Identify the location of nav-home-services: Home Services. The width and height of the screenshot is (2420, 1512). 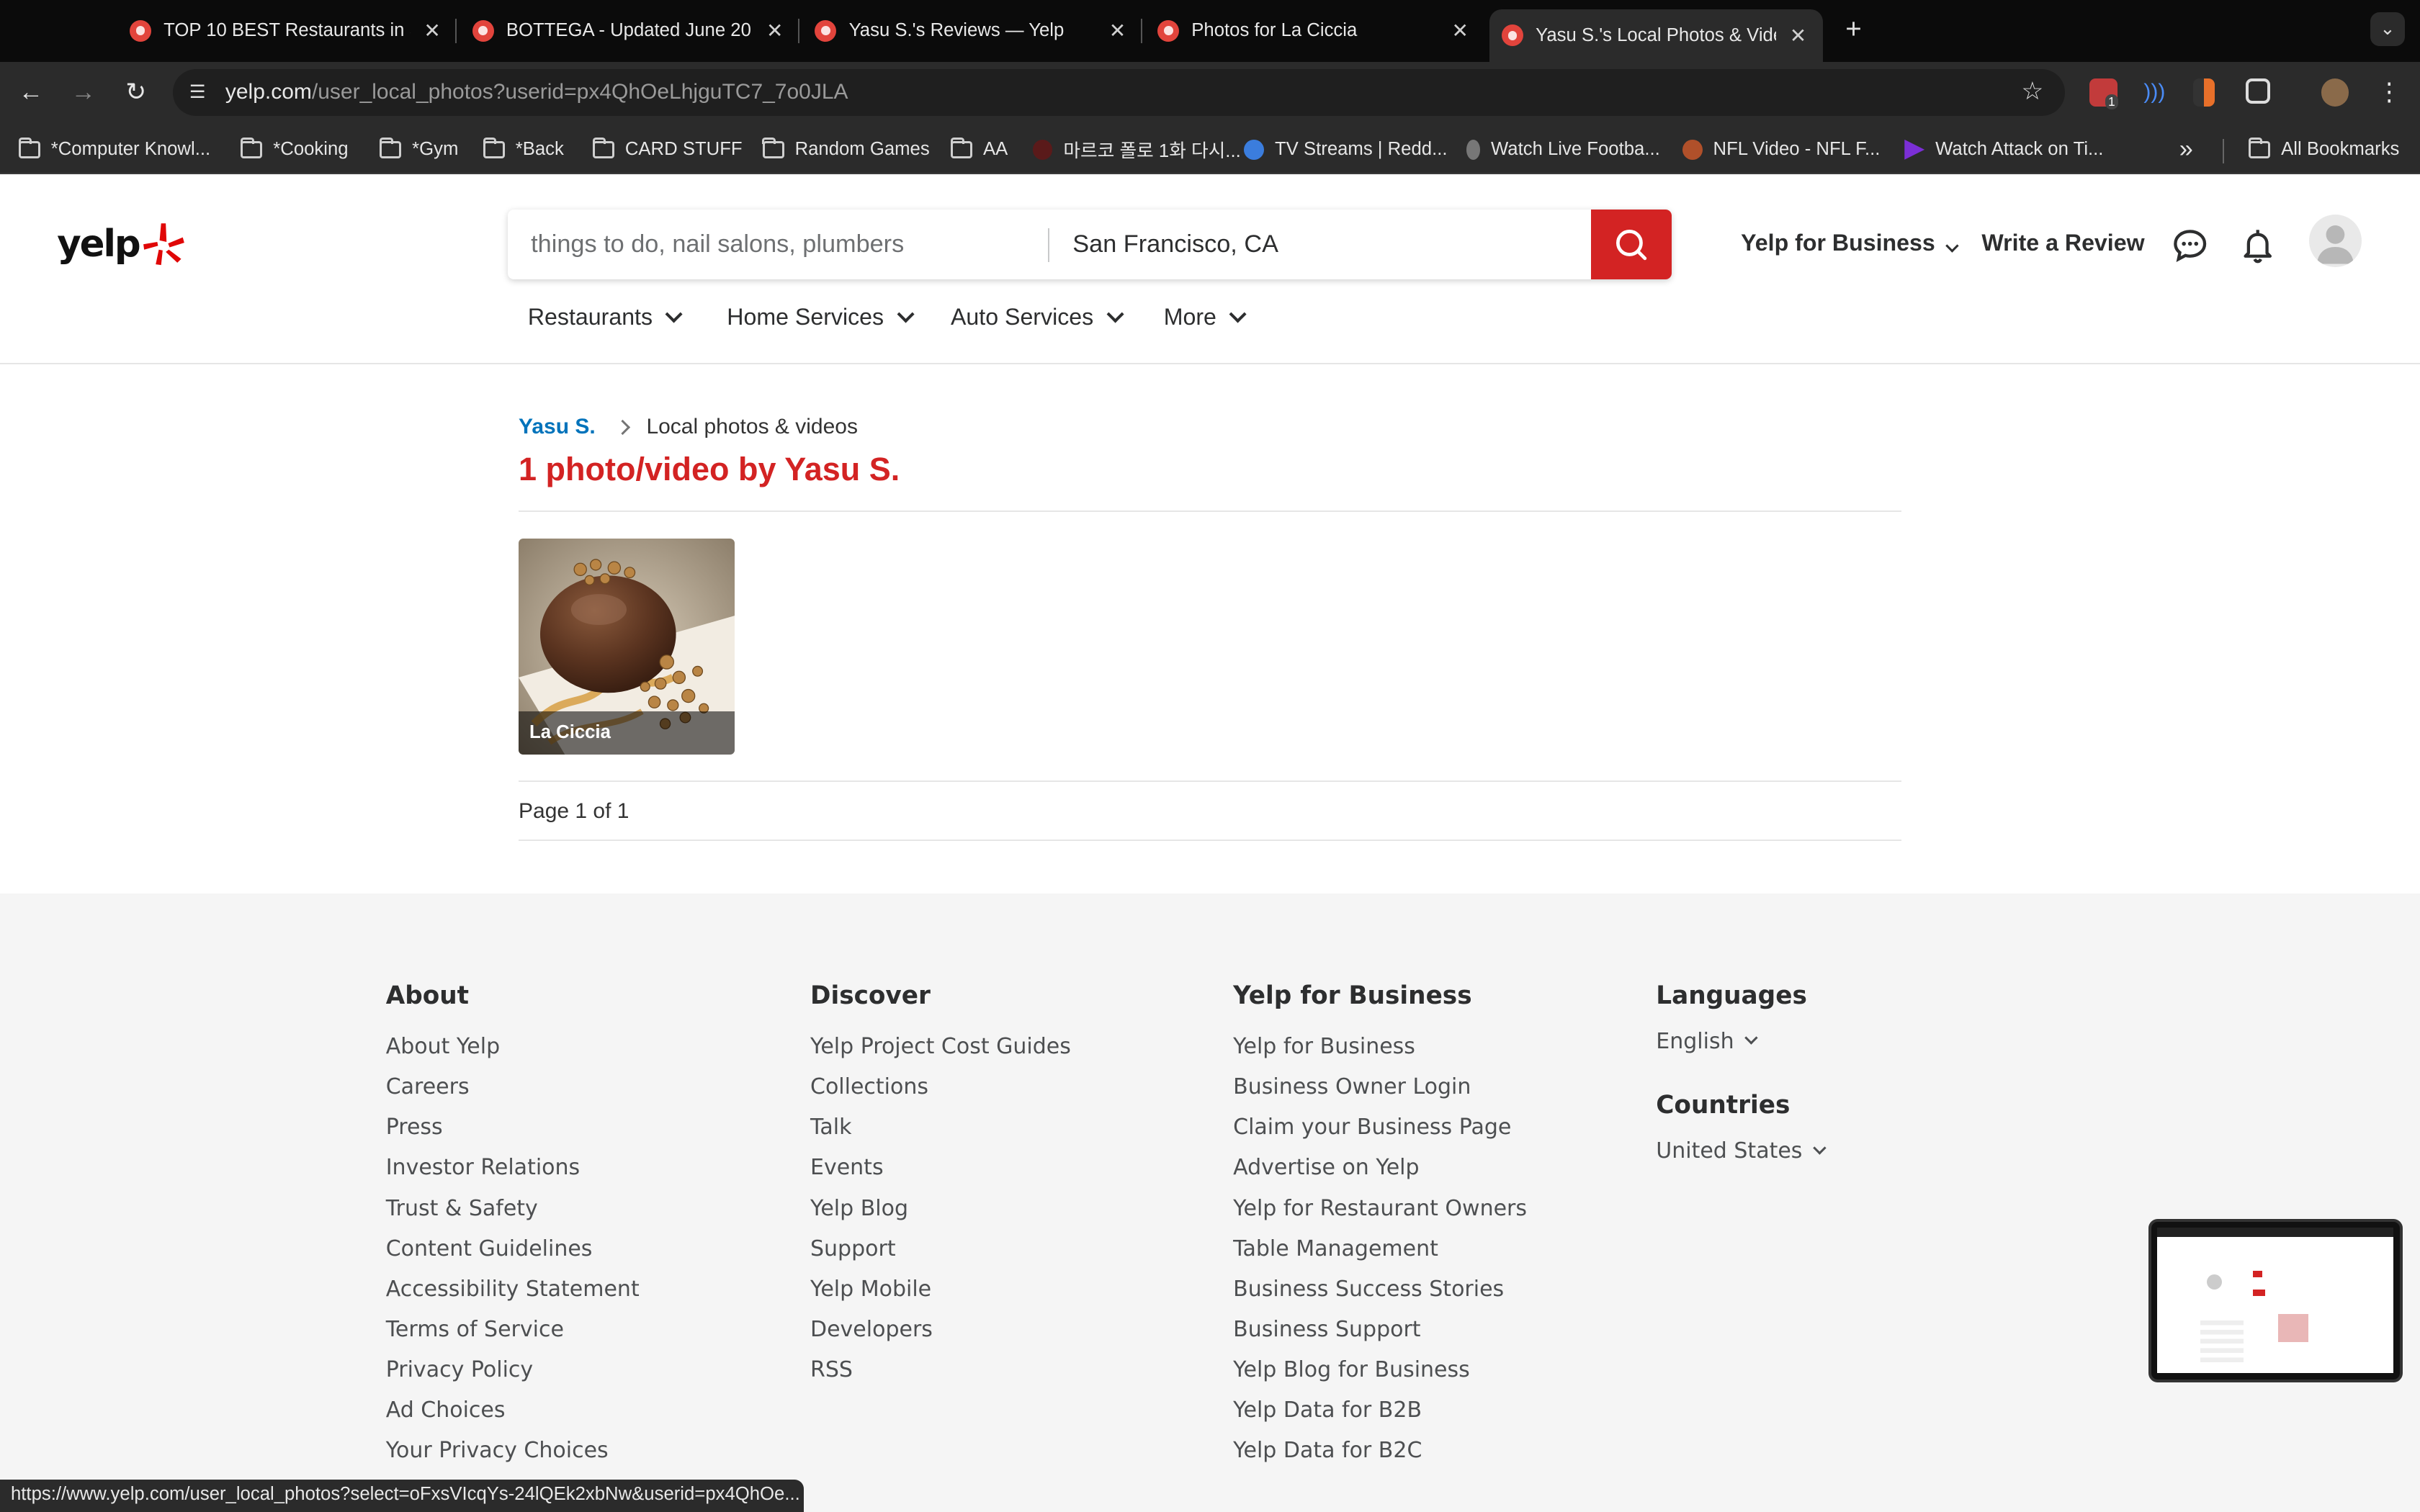
(821, 317).